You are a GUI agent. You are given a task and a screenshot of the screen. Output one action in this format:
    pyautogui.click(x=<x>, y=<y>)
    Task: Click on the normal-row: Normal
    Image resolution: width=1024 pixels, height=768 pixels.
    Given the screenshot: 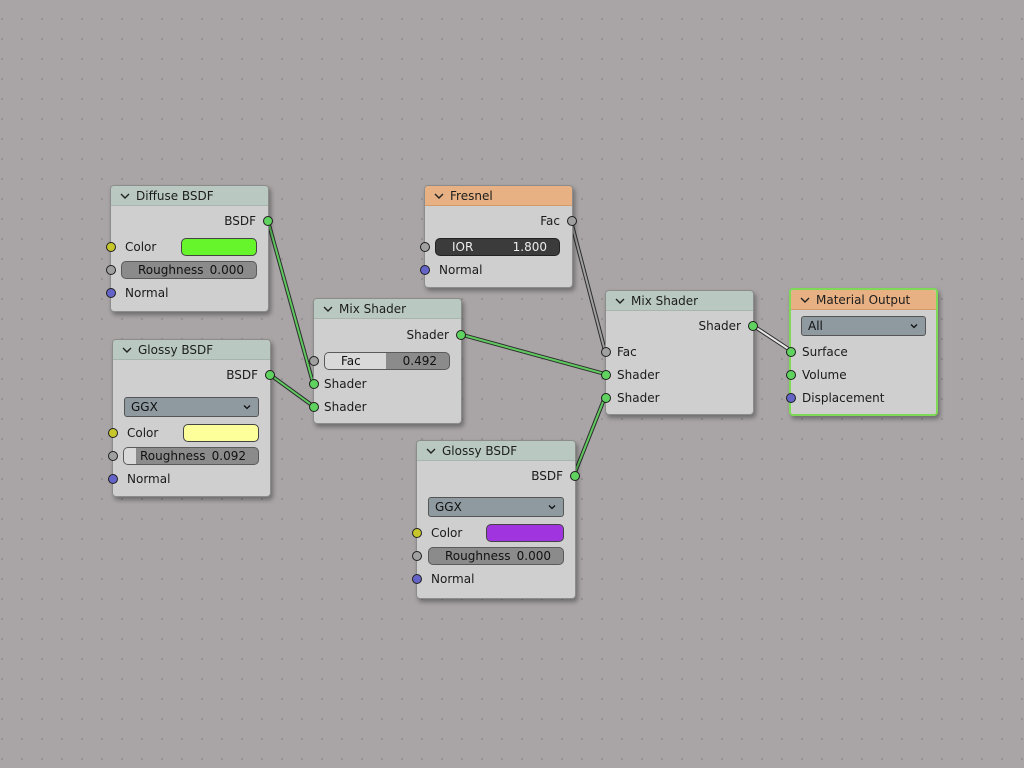 What is the action you would take?
    pyautogui.click(x=189, y=479)
    